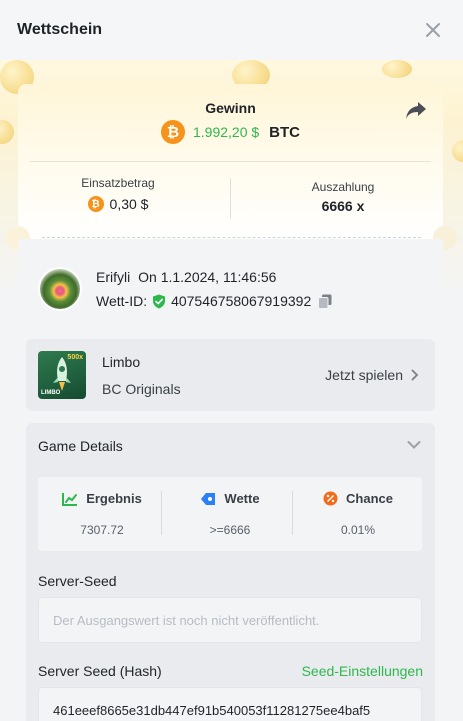 This screenshot has width=463, height=721. I want to click on stake-value: 0,30 $, so click(129, 204).